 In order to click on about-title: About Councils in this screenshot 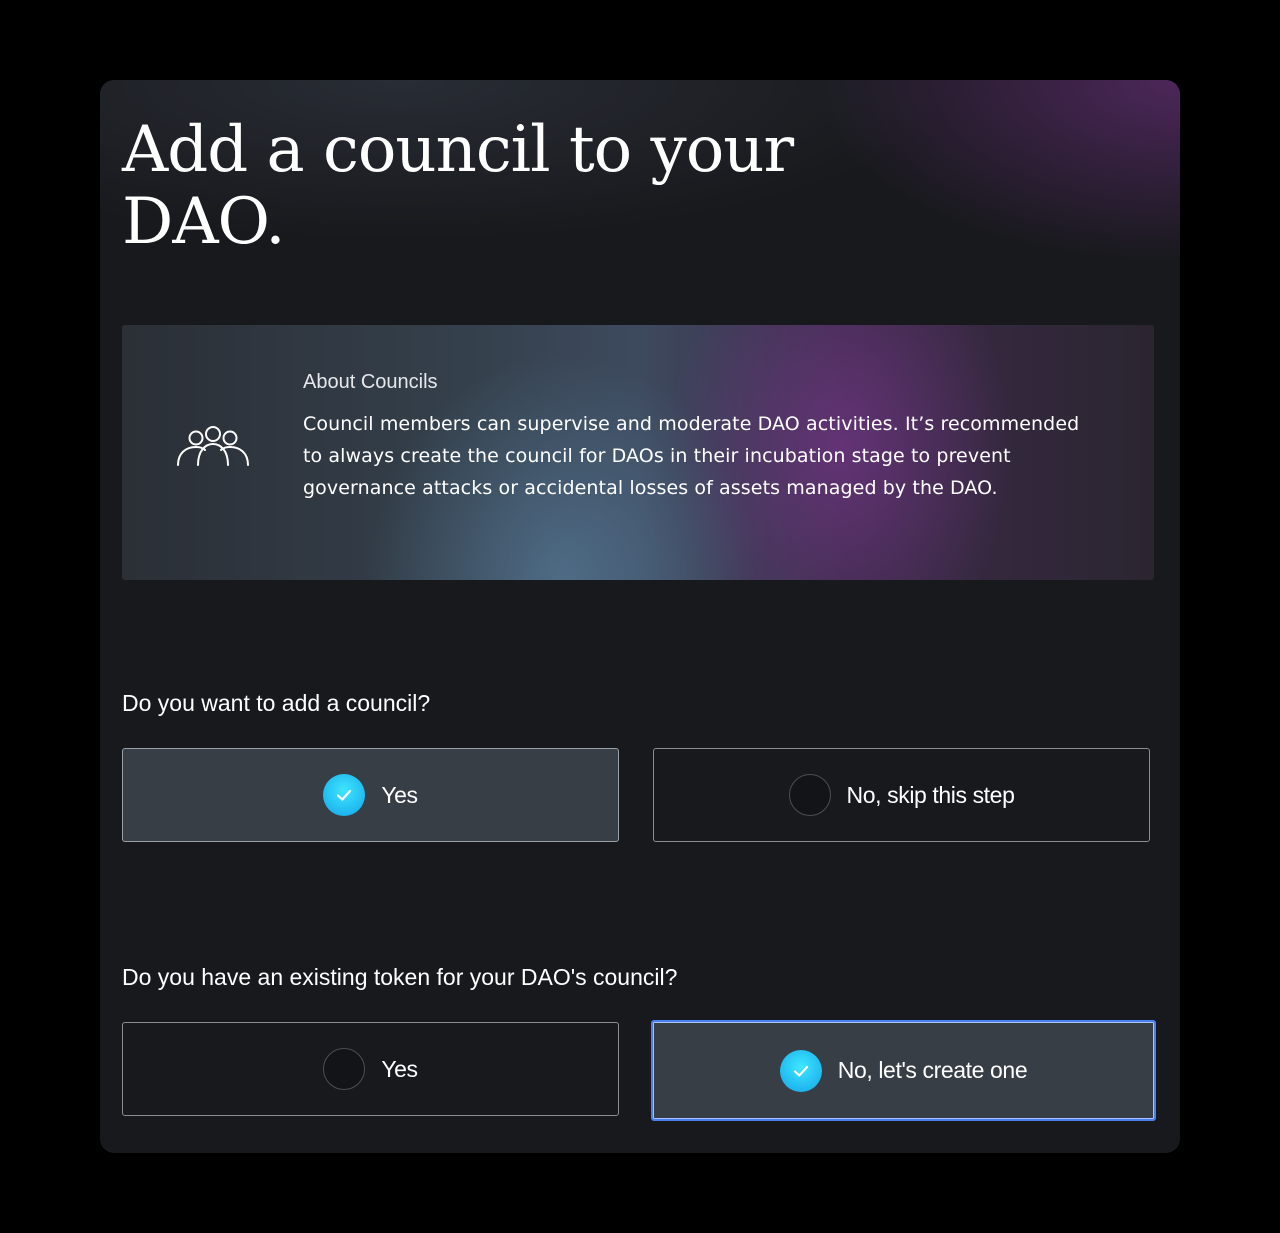, I will do `click(370, 382)`.